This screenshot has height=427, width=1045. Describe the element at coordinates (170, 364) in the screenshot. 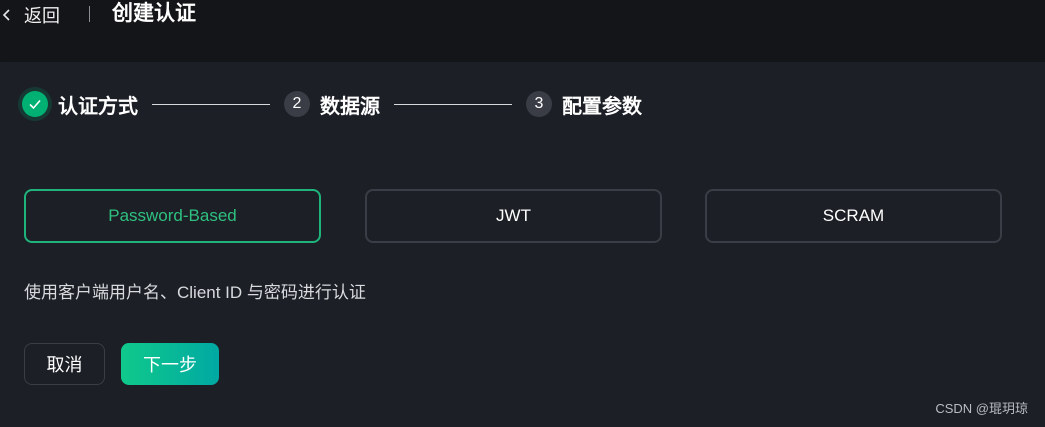

I see `next-step-button: 下一步` at that location.